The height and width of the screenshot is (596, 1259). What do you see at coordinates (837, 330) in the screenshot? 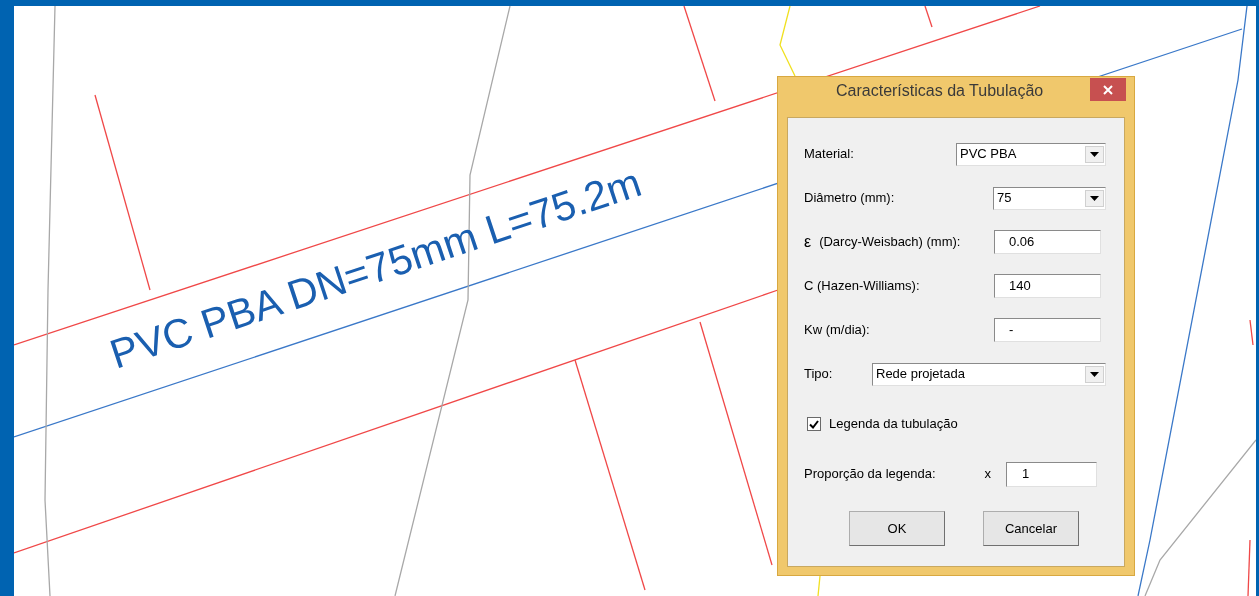
I see `field-label: Kw (m/dia):` at bounding box center [837, 330].